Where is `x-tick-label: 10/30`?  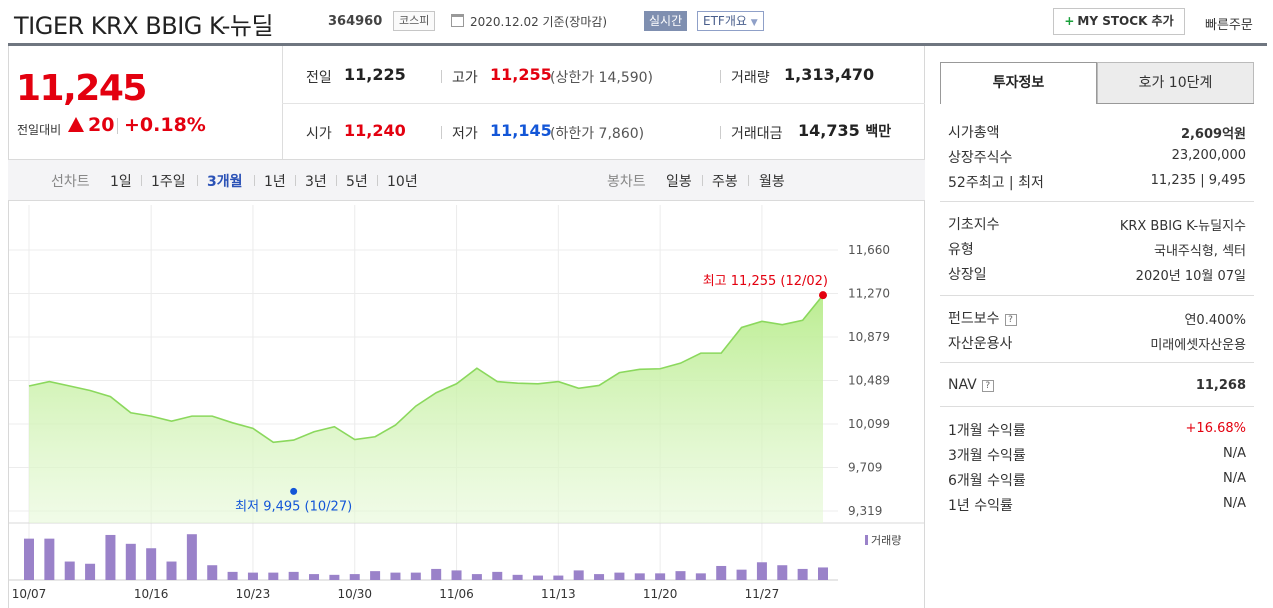 x-tick-label: 10/30 is located at coordinates (354, 594).